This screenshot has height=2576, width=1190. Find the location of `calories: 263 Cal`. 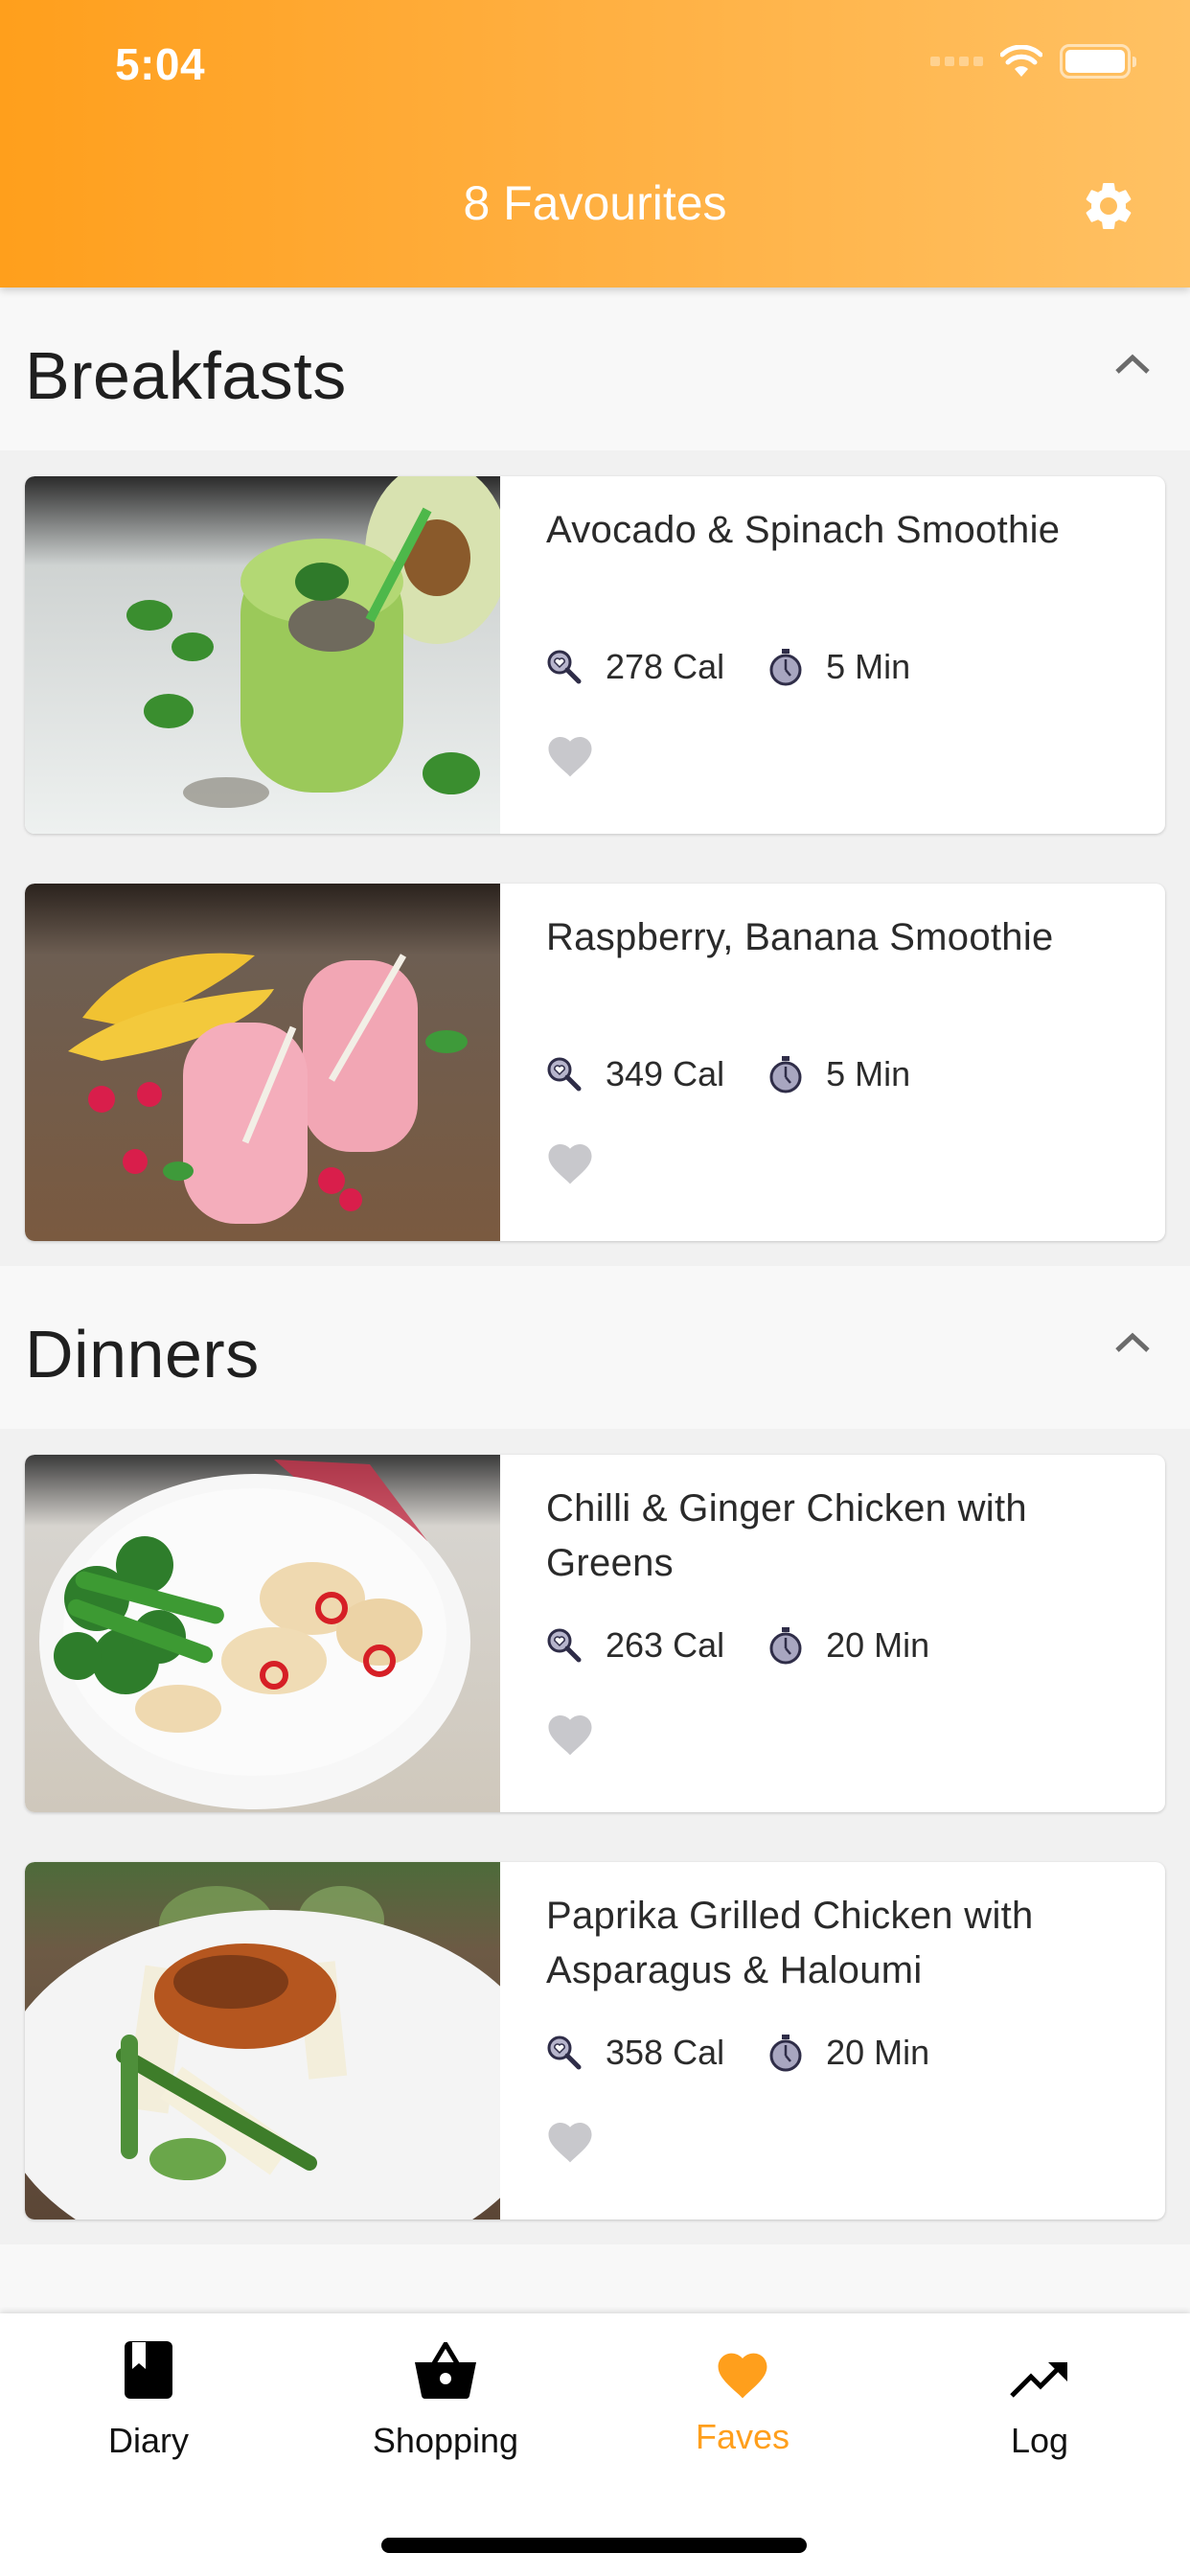

calories: 263 Cal is located at coordinates (635, 1645).